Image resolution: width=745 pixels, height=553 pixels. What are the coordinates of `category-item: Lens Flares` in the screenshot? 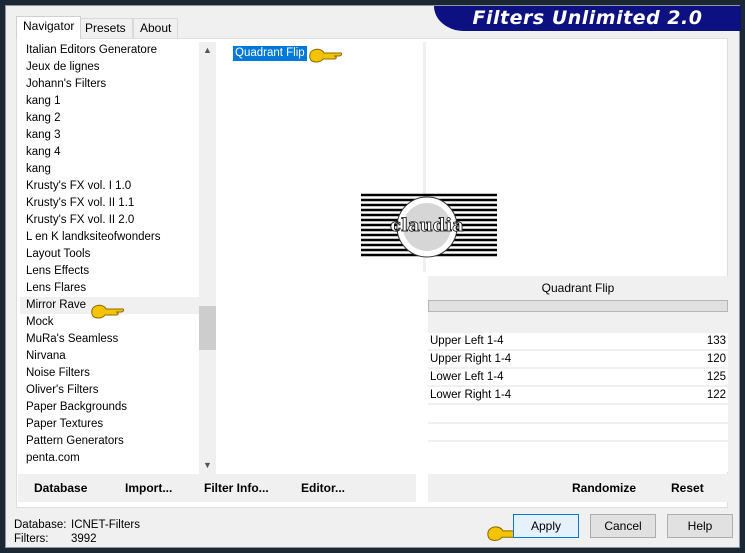 It's located at (110, 288).